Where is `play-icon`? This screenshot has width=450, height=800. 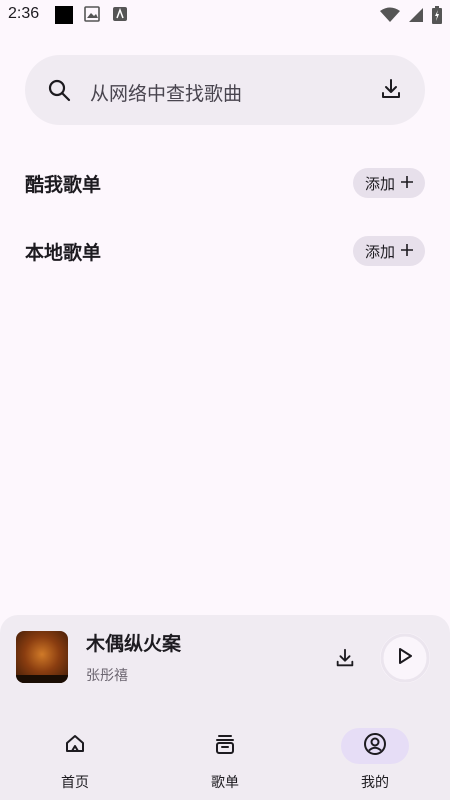
play-icon is located at coordinates (405, 658).